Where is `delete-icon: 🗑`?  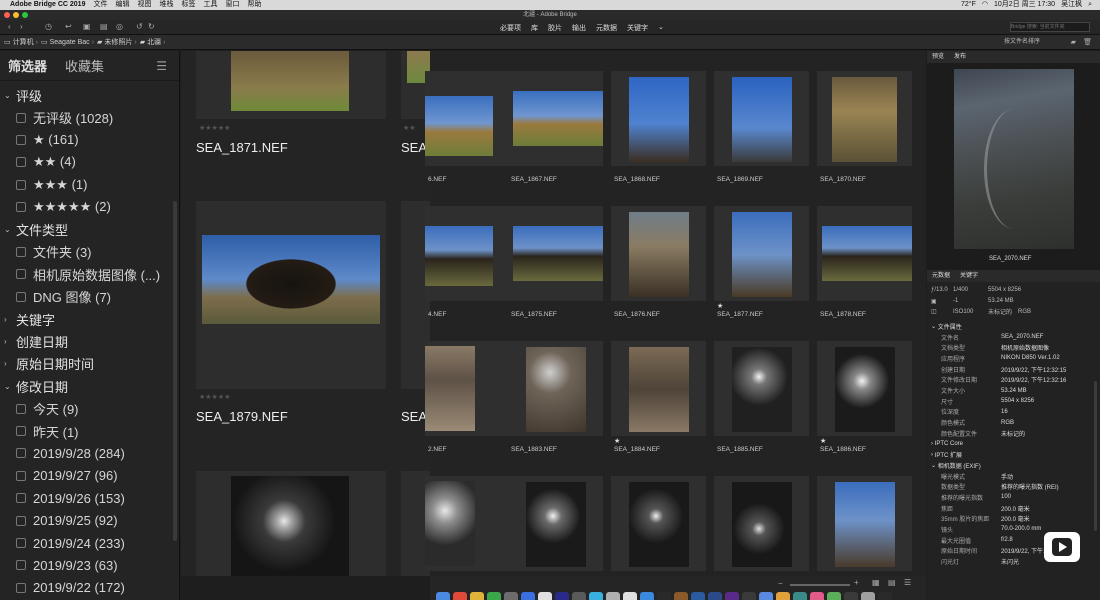
delete-icon: 🗑 is located at coordinates (1087, 42).